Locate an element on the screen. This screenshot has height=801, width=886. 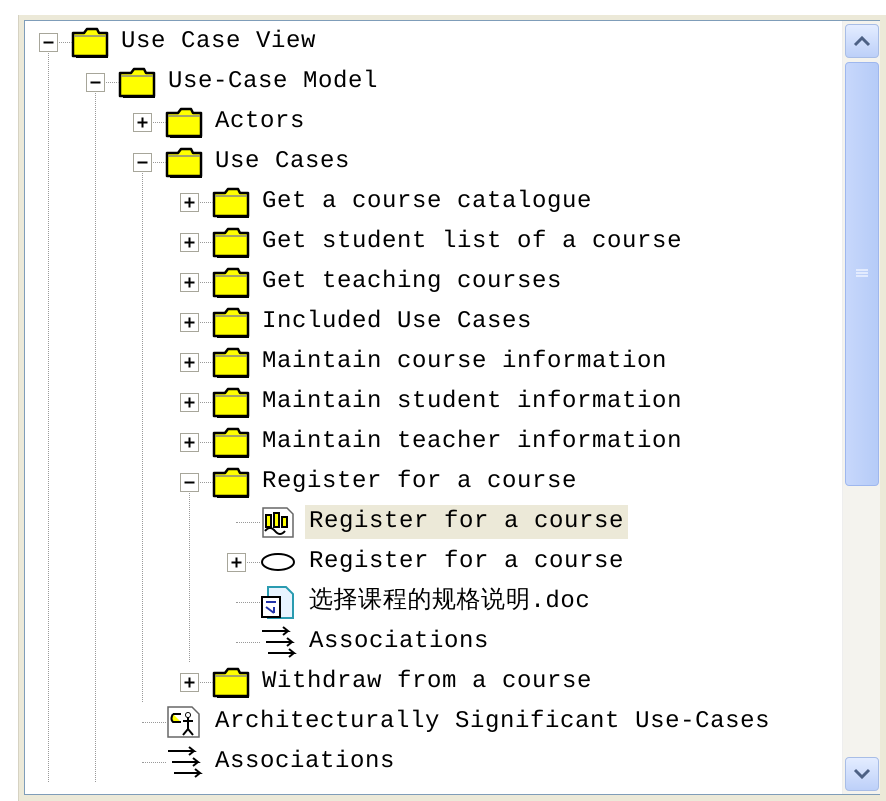
tree-item: Use Case View is located at coordinates (218, 42).